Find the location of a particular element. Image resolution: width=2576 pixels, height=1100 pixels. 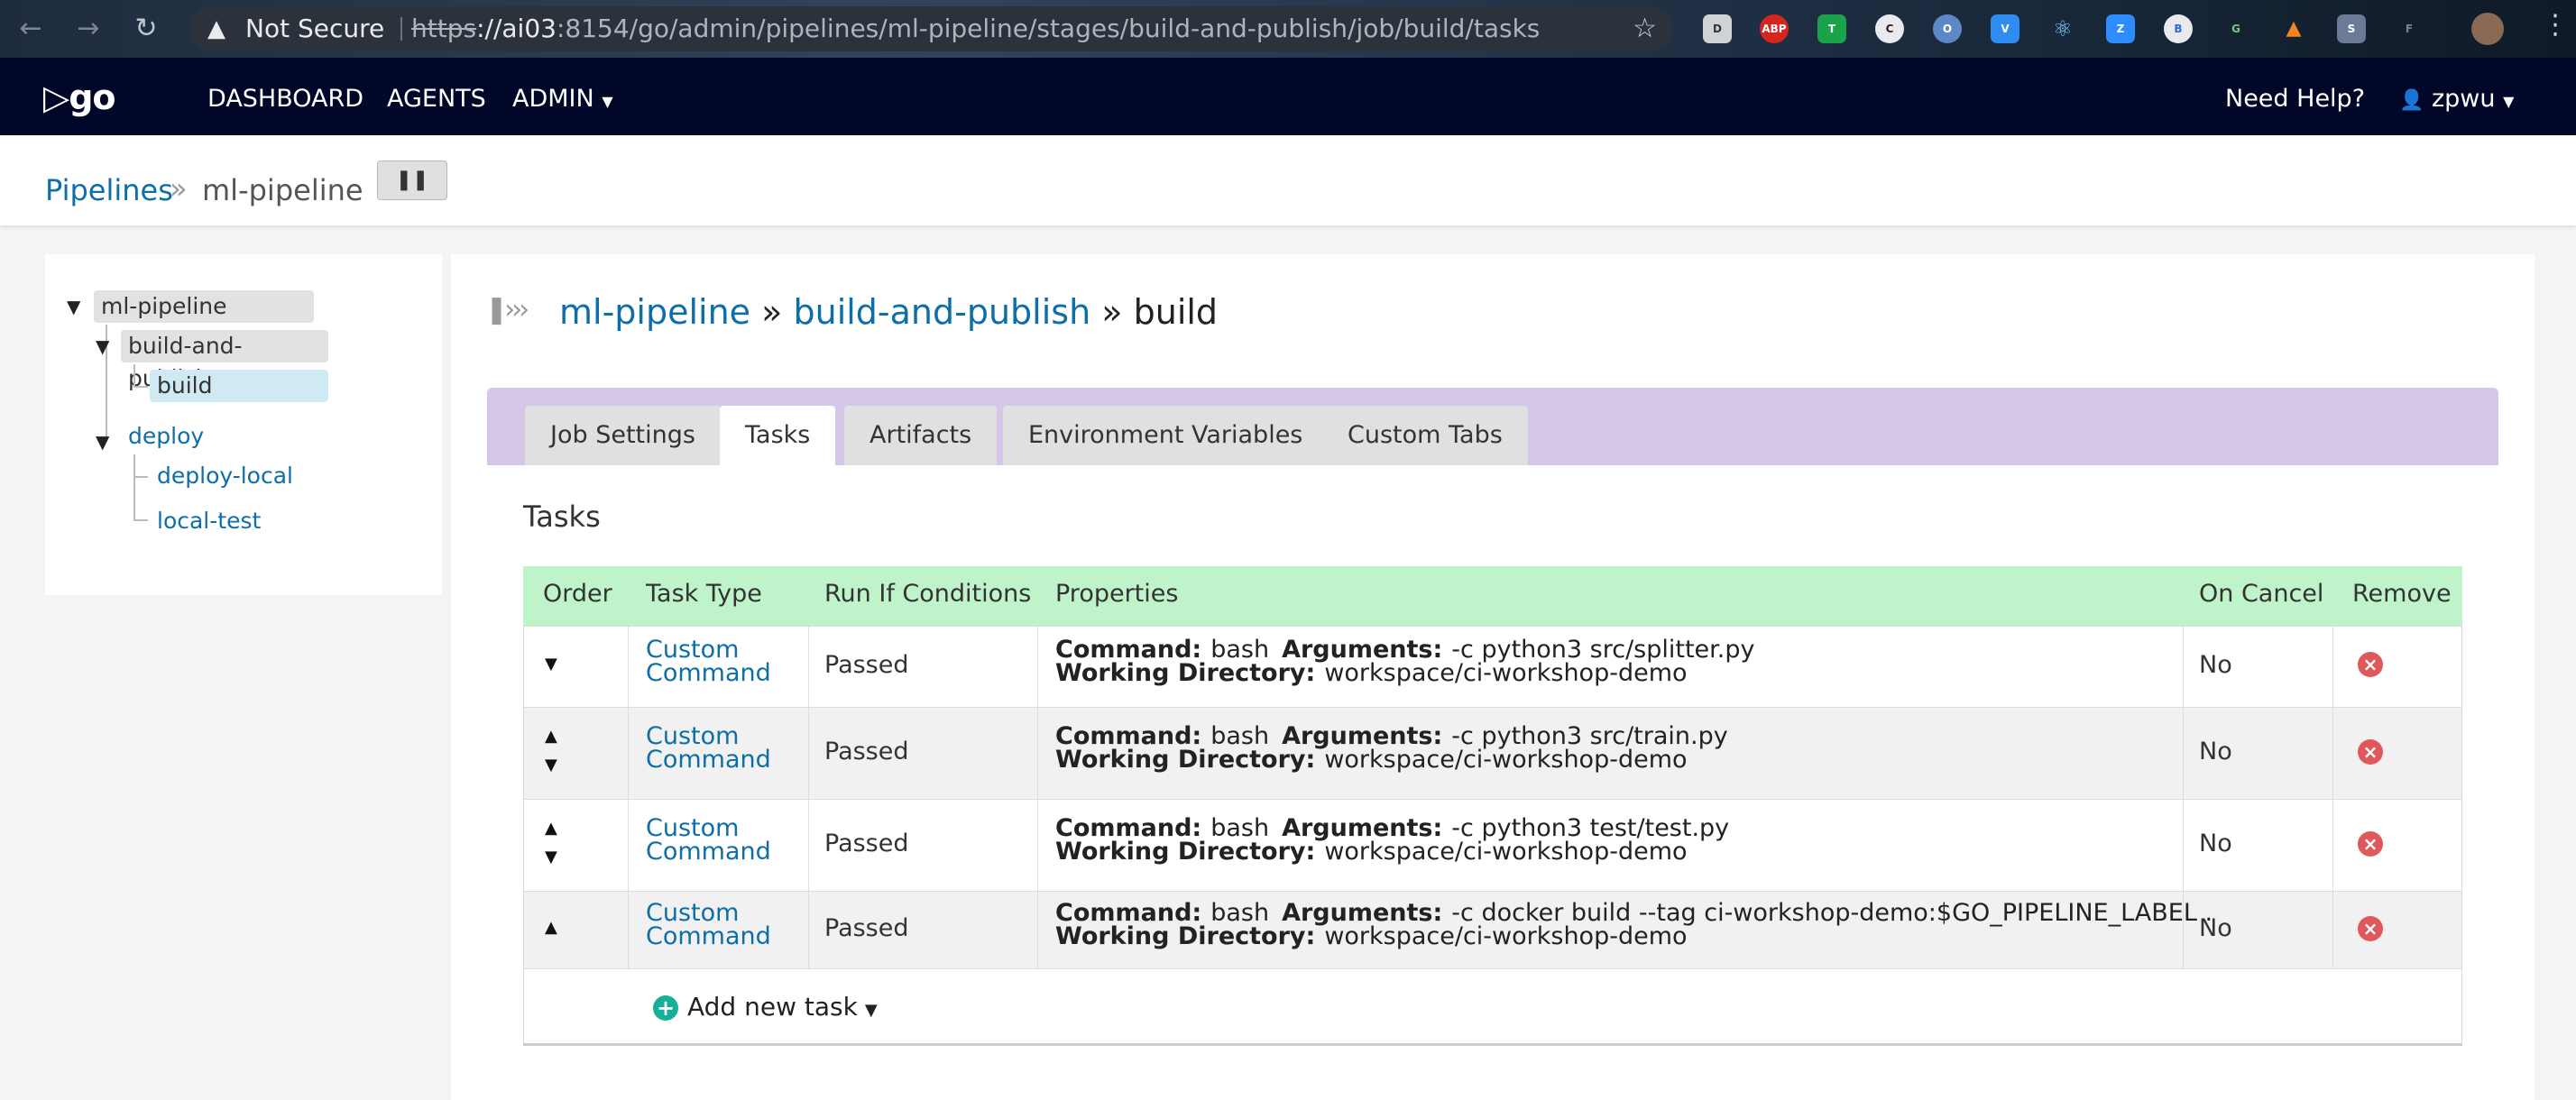

tasks-heading: Tasks is located at coordinates (562, 517).